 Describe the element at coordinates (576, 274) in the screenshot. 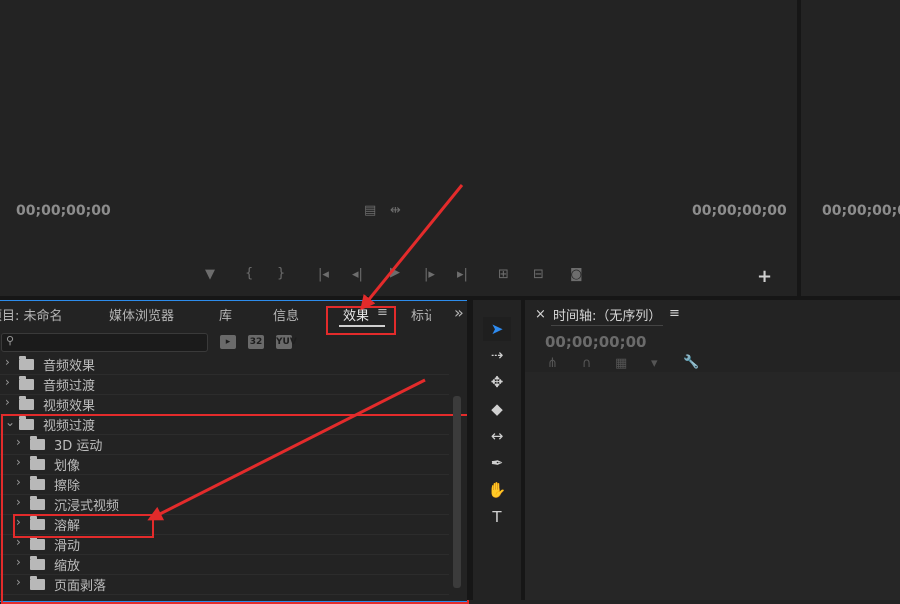

I see `camera-icon: ◙` at that location.